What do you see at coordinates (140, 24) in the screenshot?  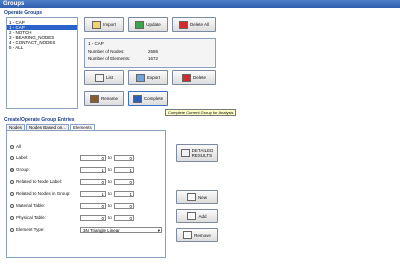 I see `update-icon` at bounding box center [140, 24].